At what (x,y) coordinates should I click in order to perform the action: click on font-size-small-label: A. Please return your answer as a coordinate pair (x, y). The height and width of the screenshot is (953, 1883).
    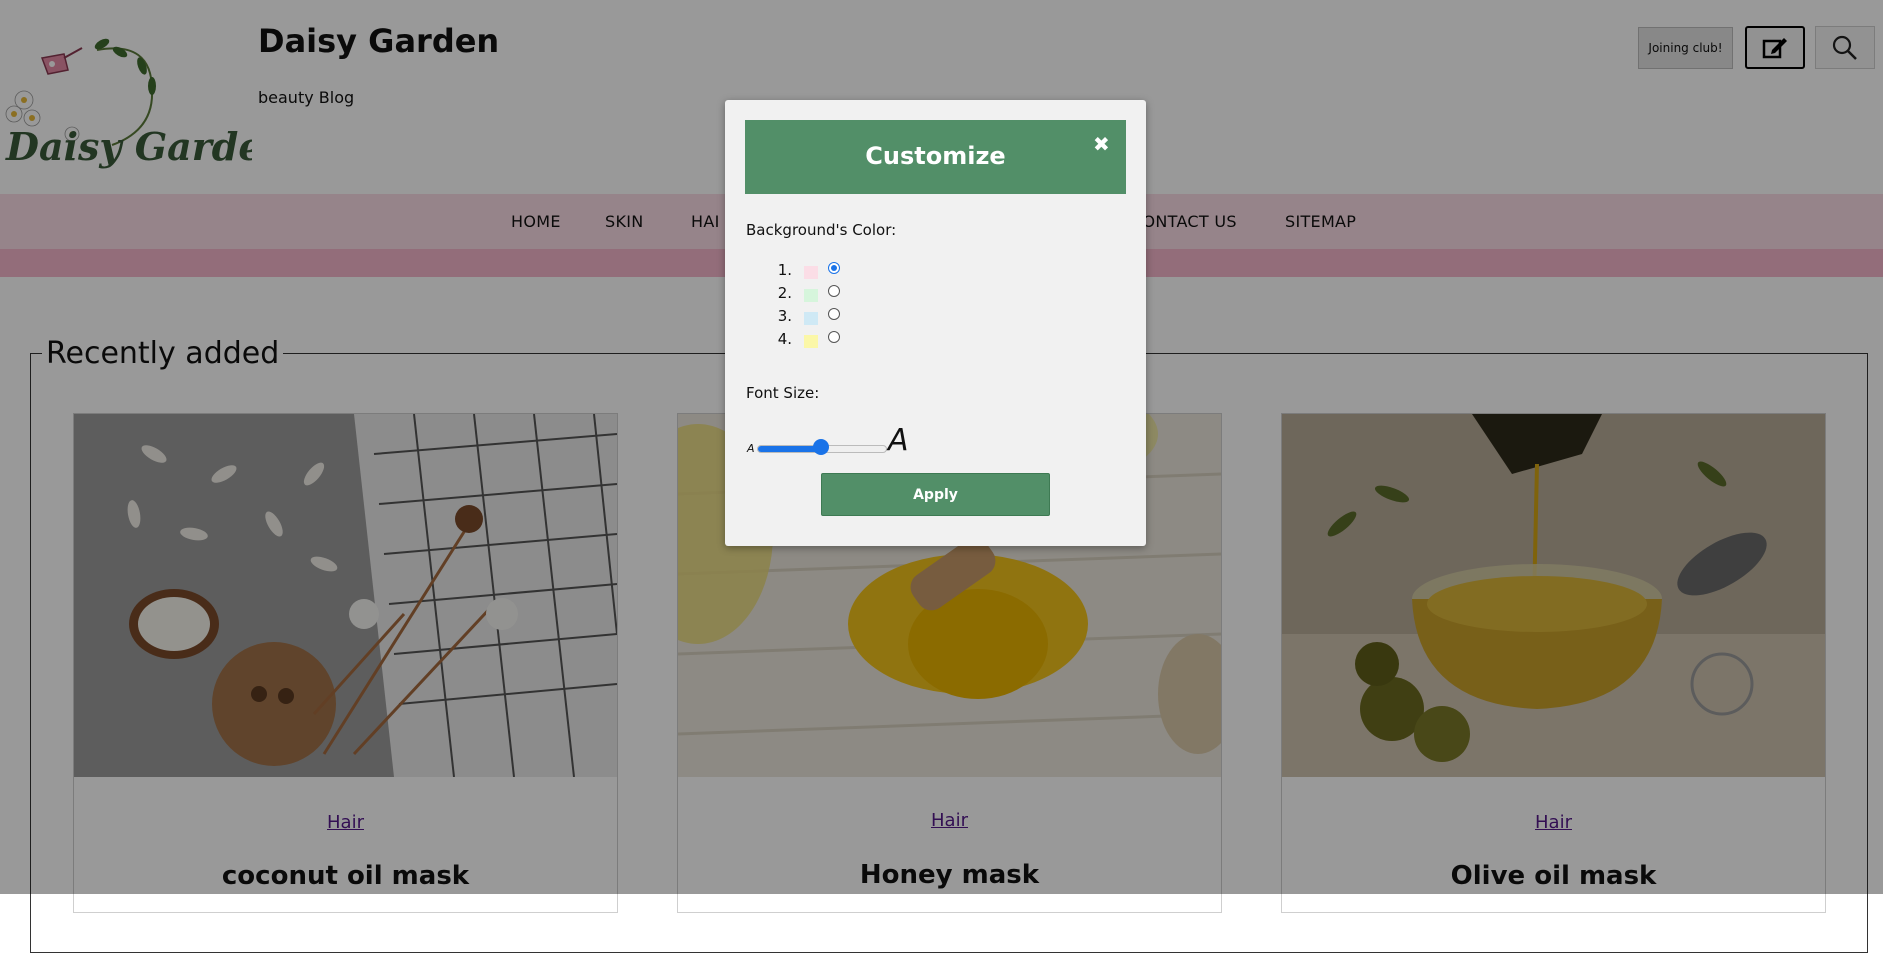
    Looking at the image, I should click on (751, 448).